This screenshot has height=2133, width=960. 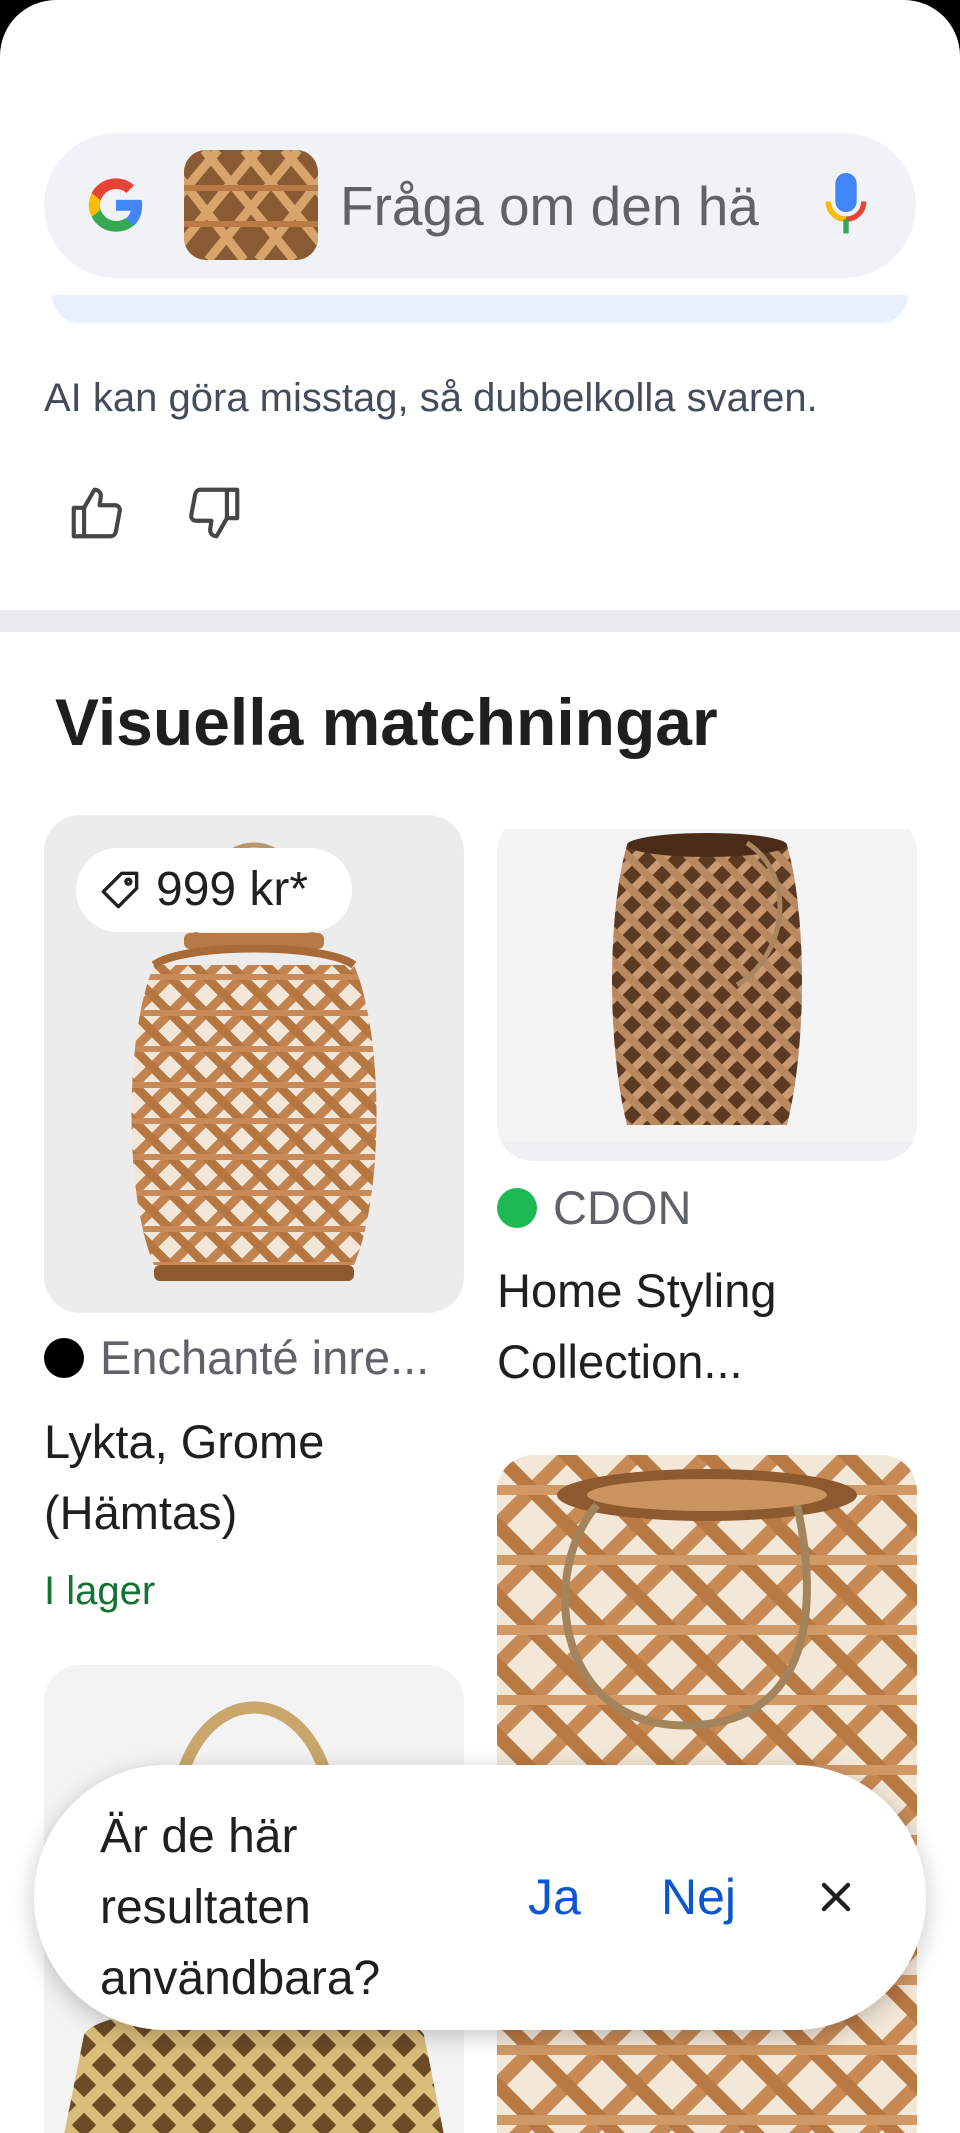 I want to click on survey-yes-button: Ja, so click(x=554, y=1897).